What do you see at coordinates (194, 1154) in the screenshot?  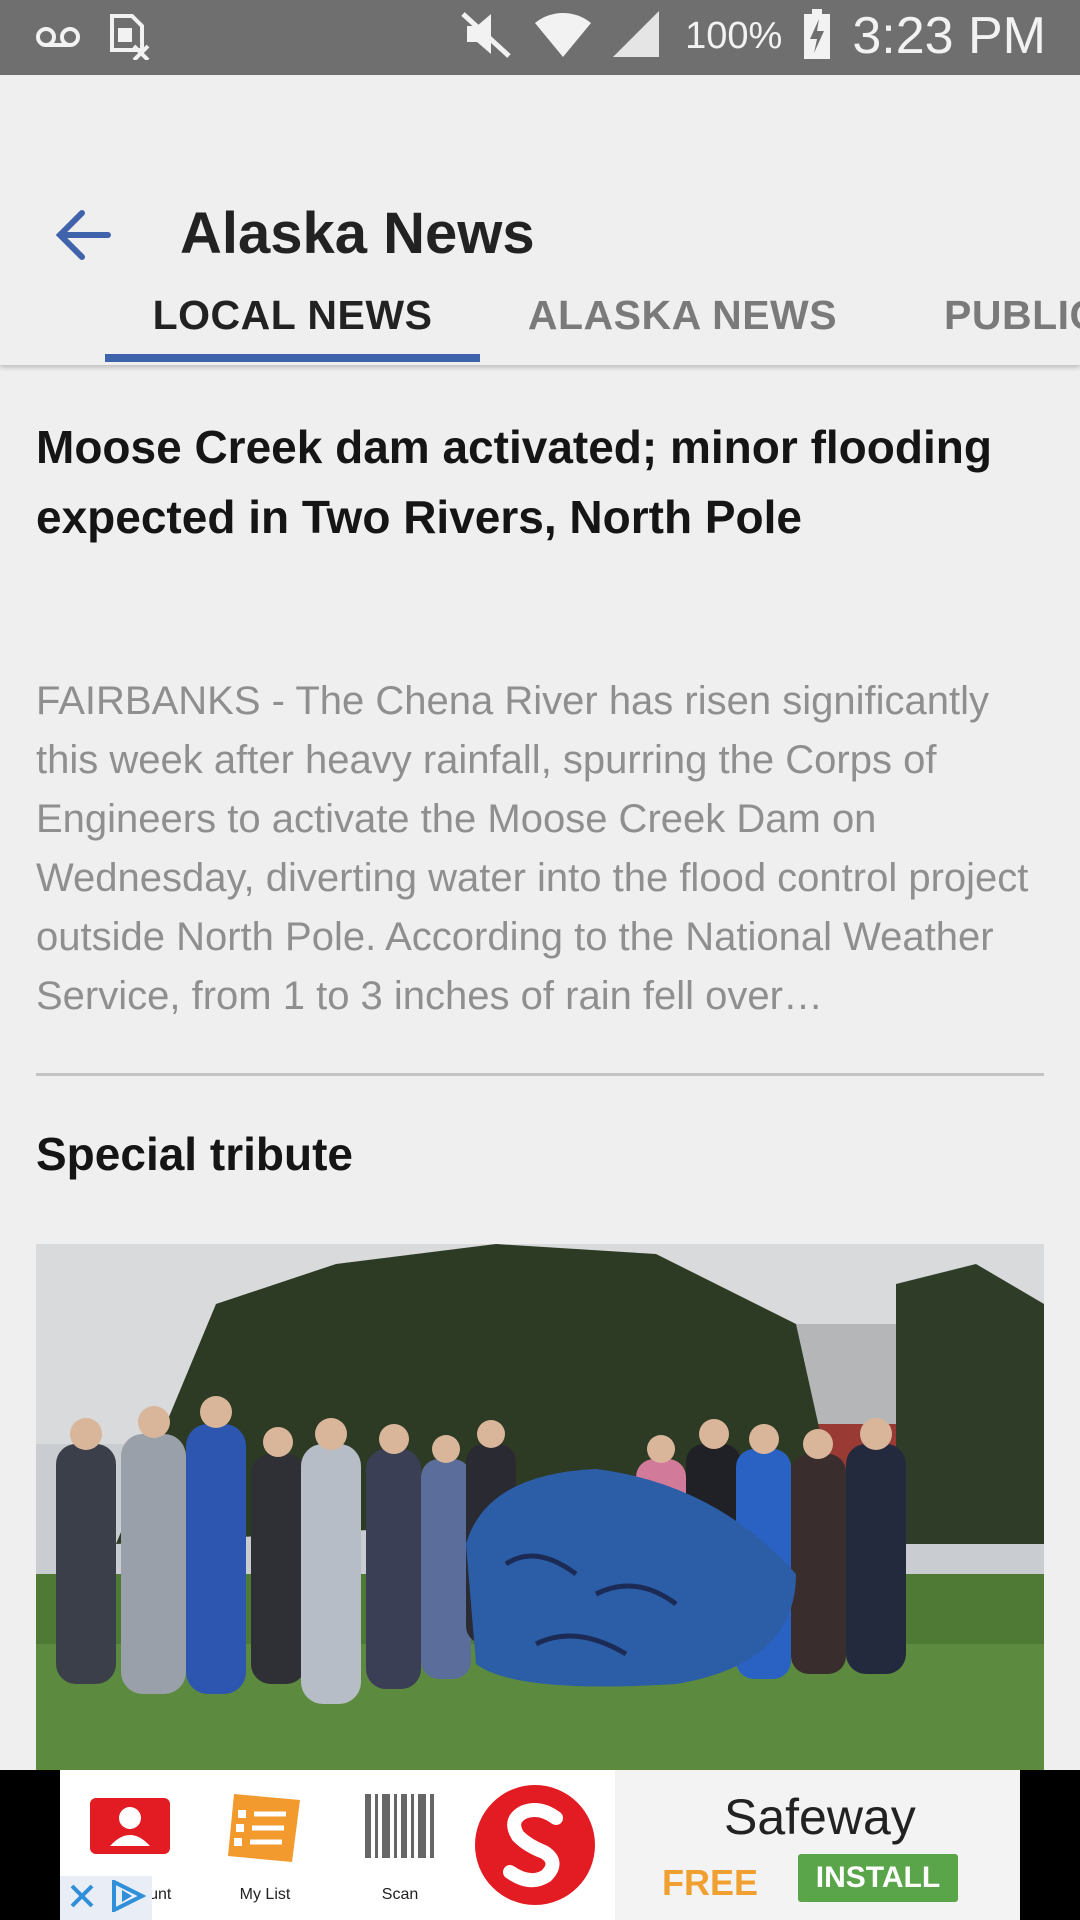 I see `article-headline: Special tribute` at bounding box center [194, 1154].